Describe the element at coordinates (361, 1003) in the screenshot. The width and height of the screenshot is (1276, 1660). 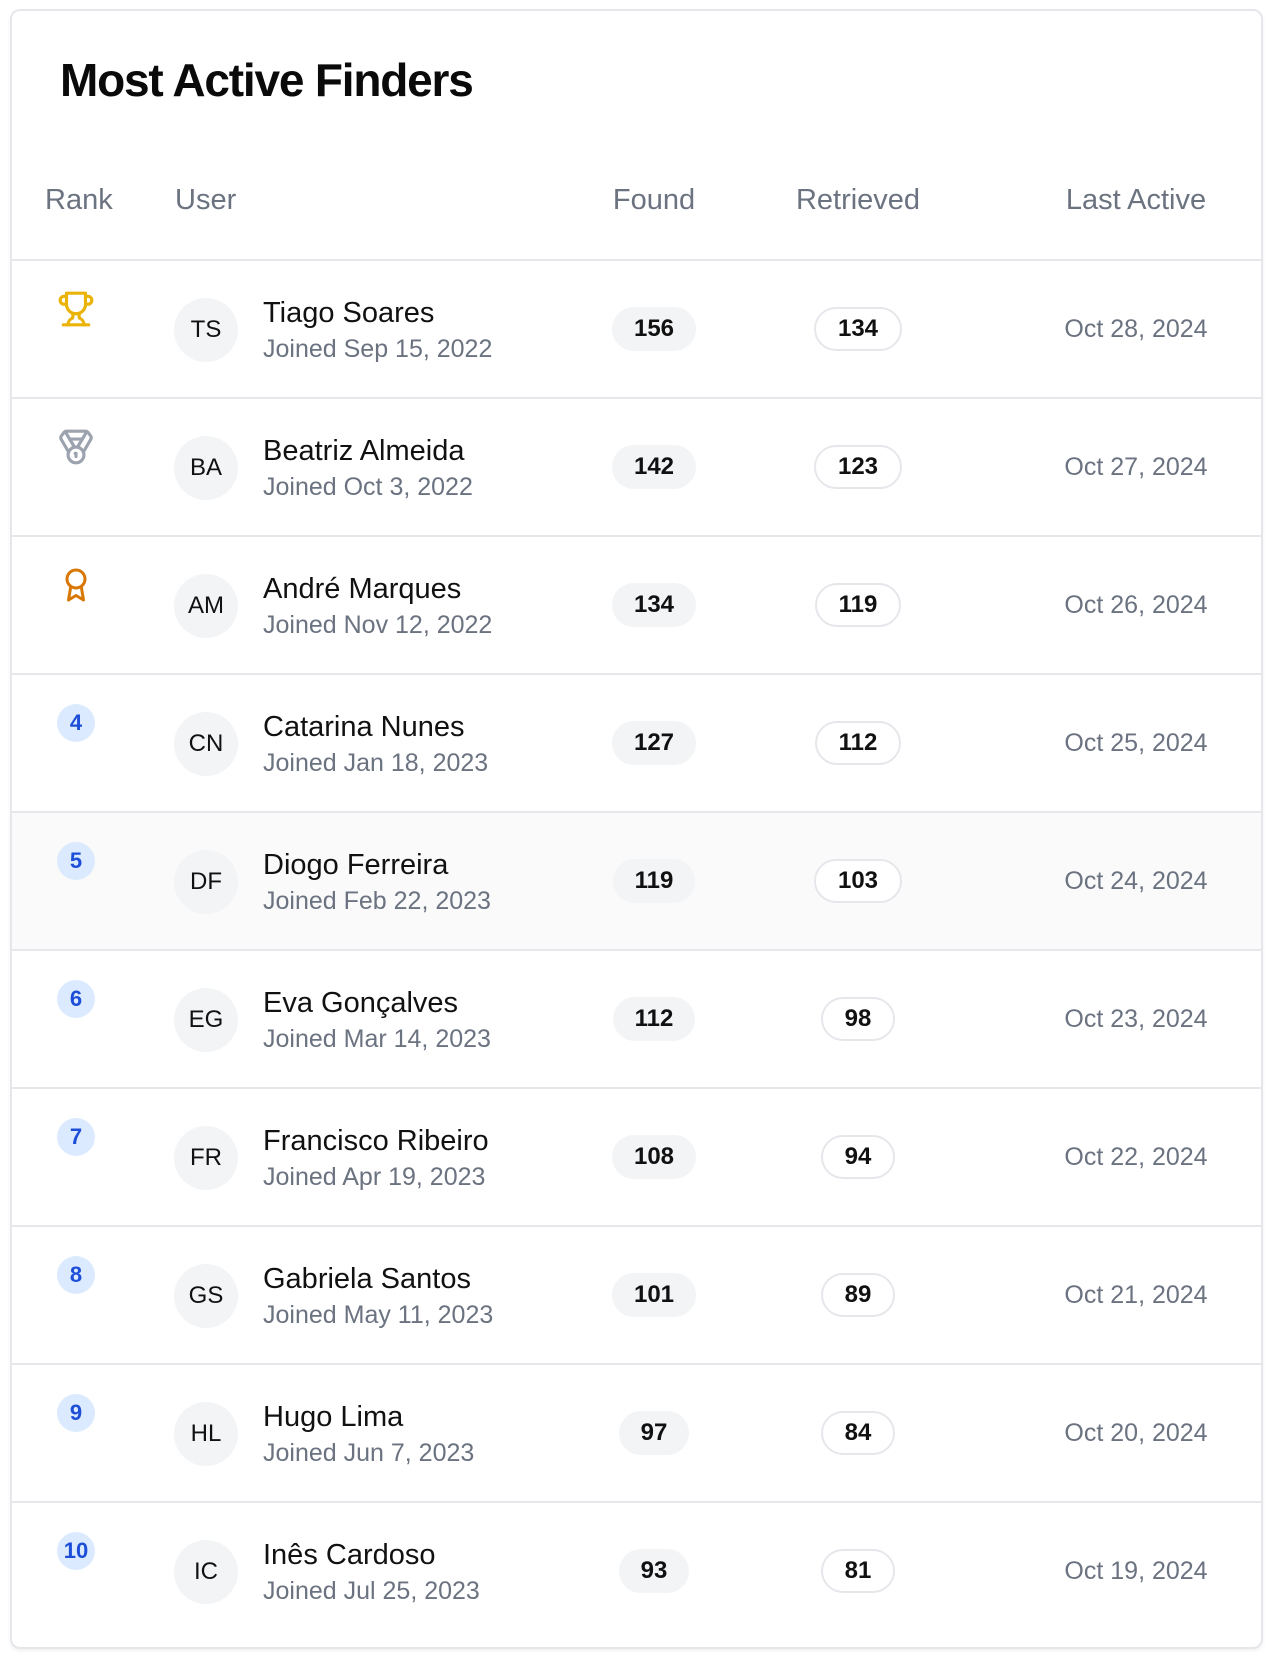
I see `user-name: Eva Gonçalves` at that location.